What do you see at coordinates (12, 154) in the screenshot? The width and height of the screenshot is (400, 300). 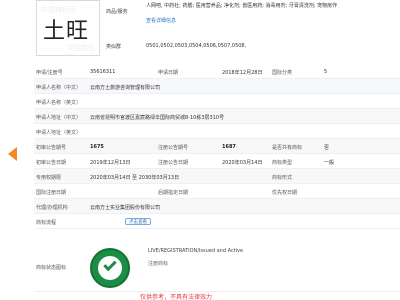 I see `prev-arrow-icon` at bounding box center [12, 154].